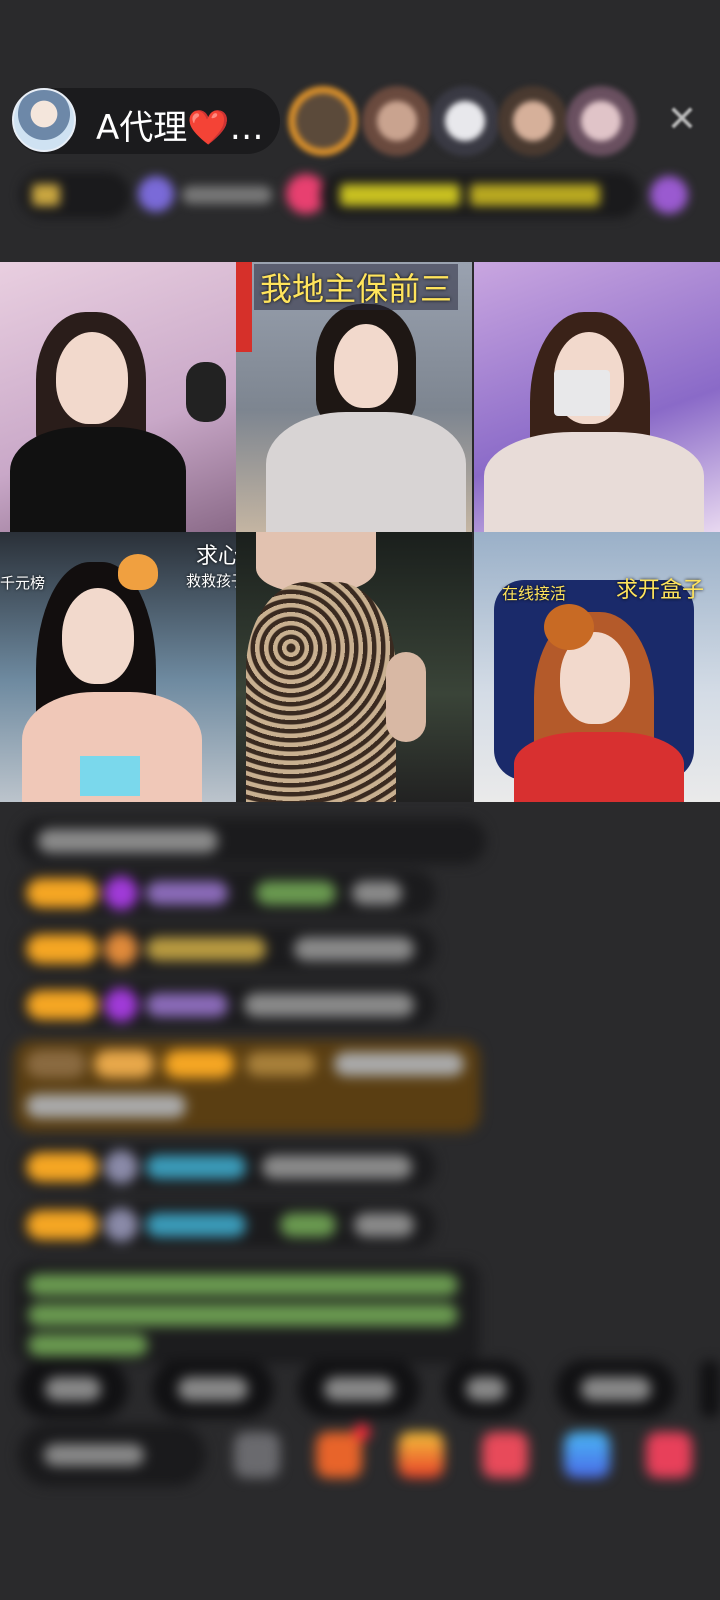  I want to click on chat-input, so click(112, 1455).